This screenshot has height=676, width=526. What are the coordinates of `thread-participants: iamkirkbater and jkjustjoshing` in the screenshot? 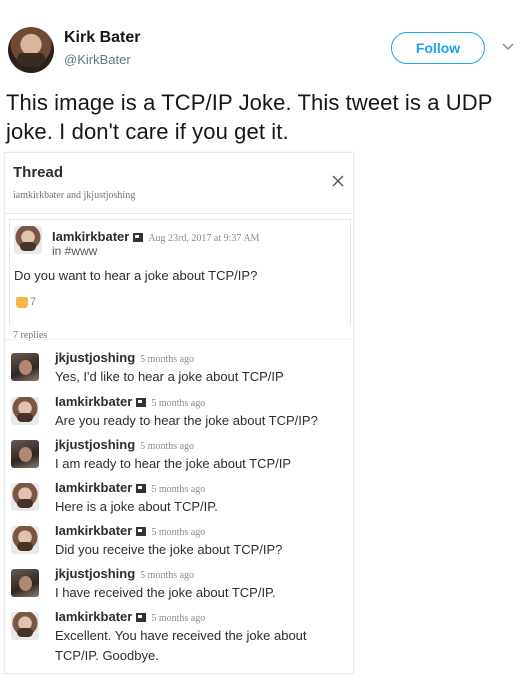 It's located at (74, 195).